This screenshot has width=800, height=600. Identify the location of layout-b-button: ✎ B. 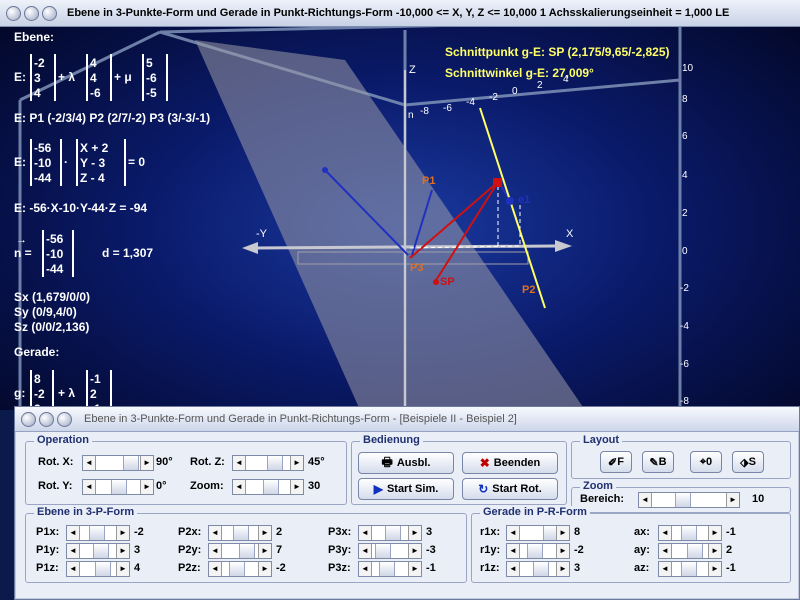
(658, 462).